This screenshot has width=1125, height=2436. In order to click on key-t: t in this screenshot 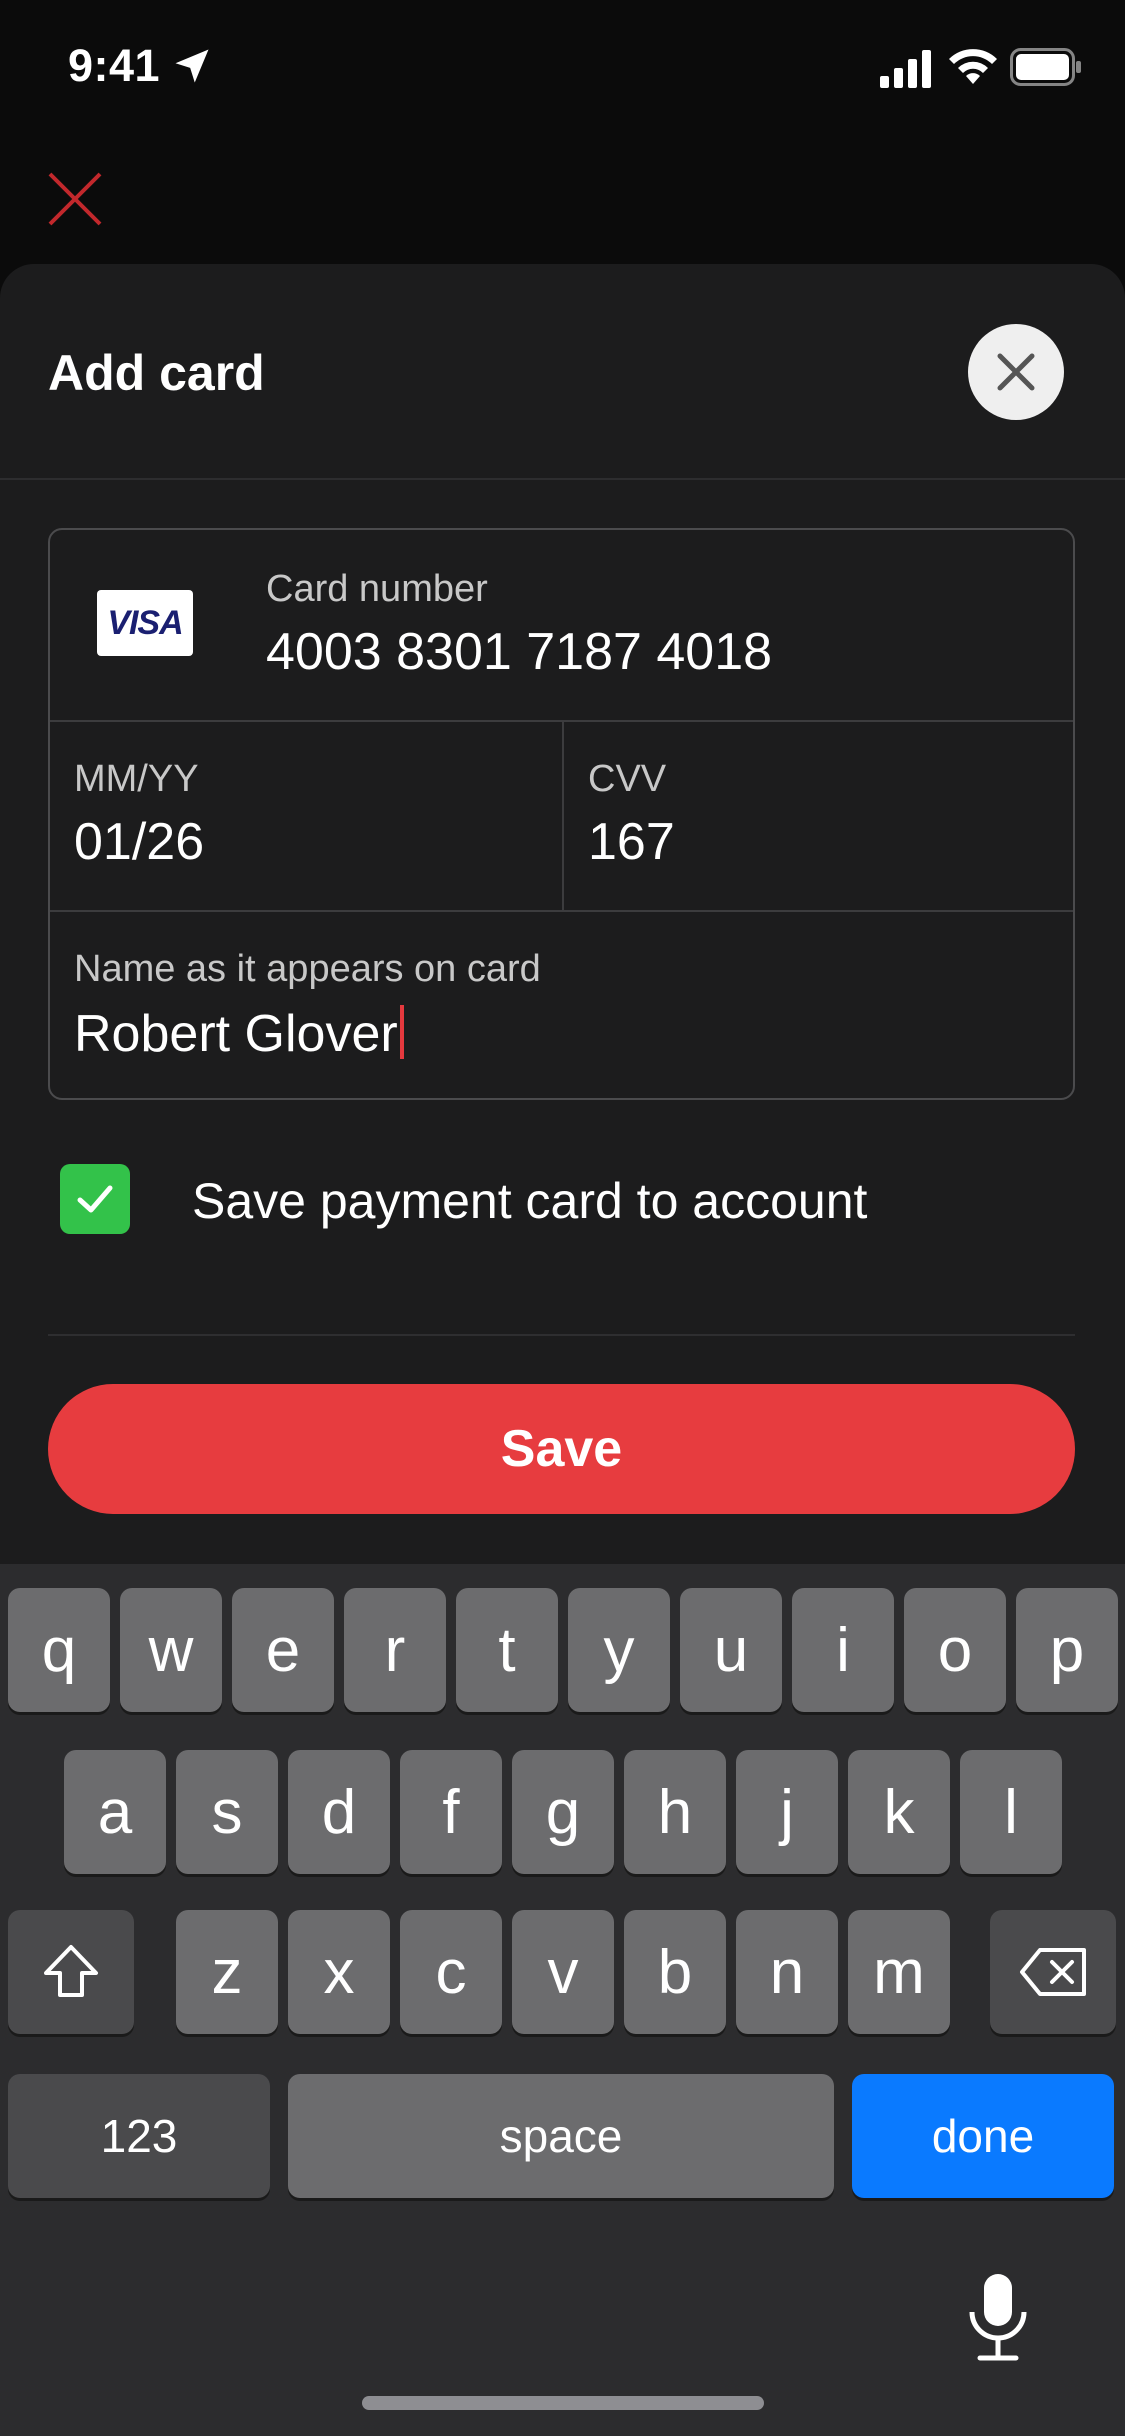, I will do `click(507, 1650)`.